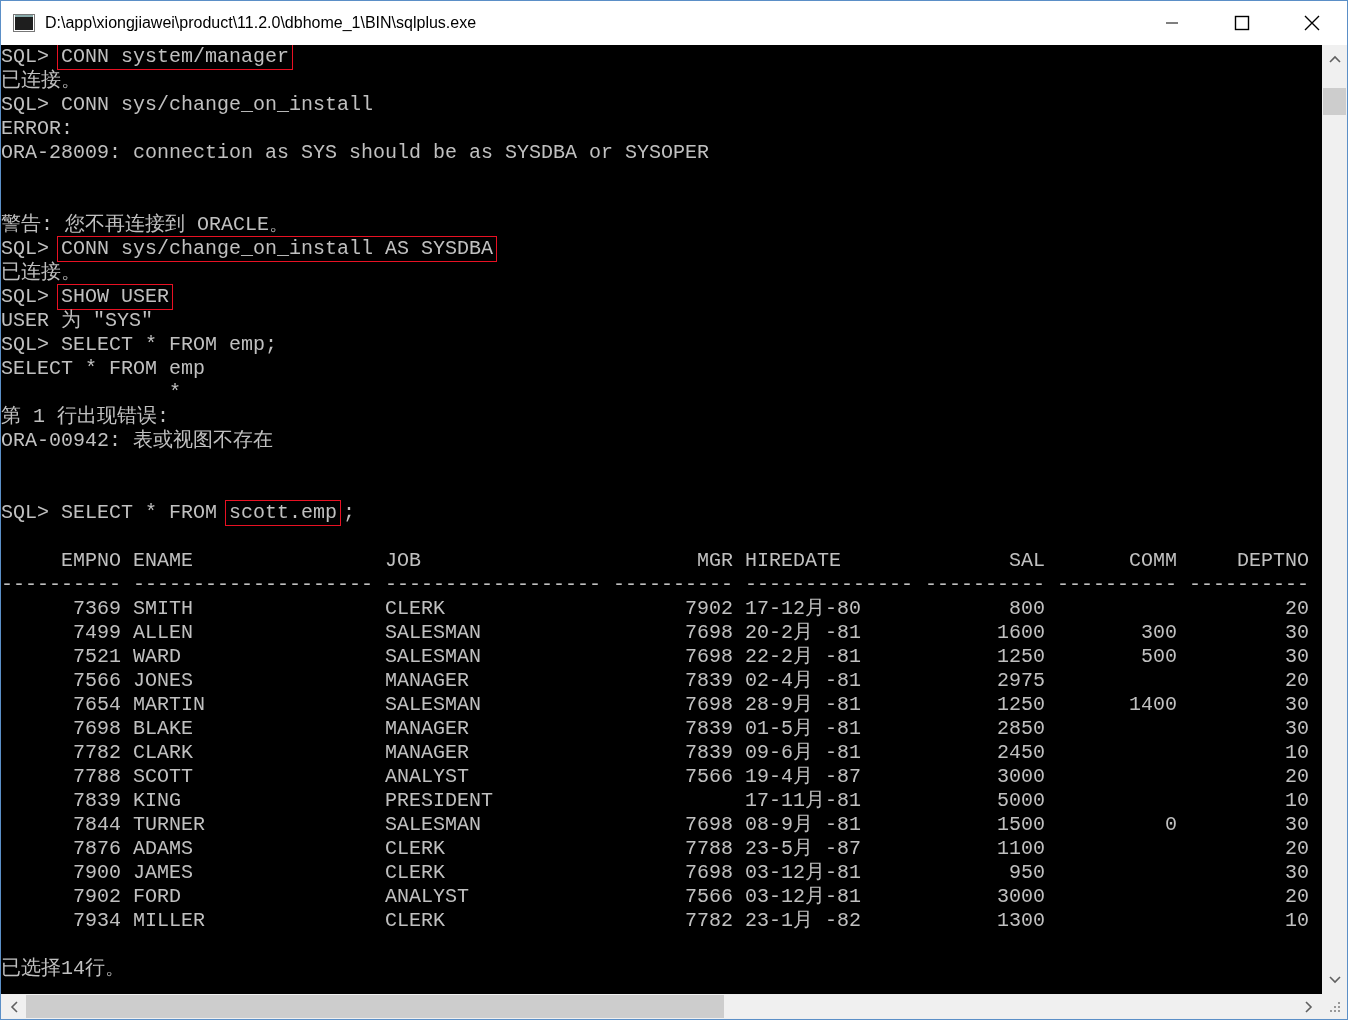 The width and height of the screenshot is (1348, 1020). Describe the element at coordinates (63, 969) in the screenshot. I see `console-text: 已选择14行。` at that location.